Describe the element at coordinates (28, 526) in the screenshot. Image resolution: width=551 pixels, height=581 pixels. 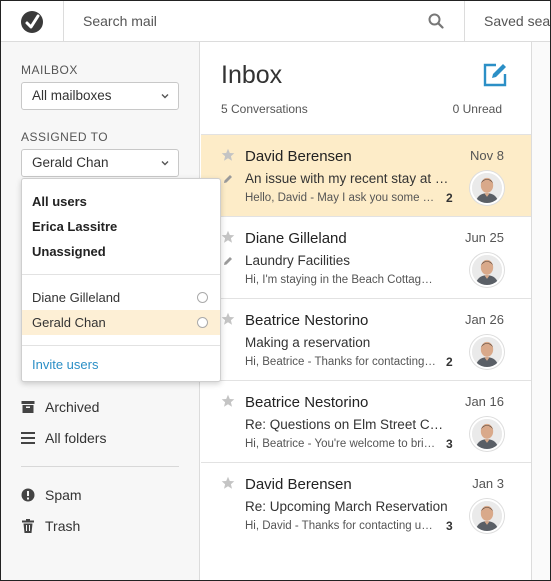
I see `trash-icon` at that location.